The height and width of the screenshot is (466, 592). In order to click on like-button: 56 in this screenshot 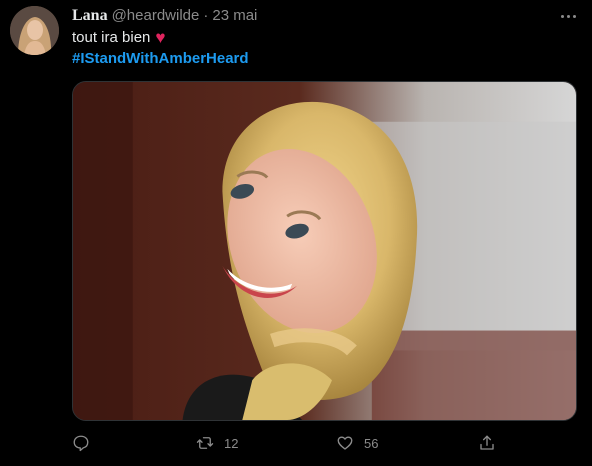, I will do `click(357, 443)`.